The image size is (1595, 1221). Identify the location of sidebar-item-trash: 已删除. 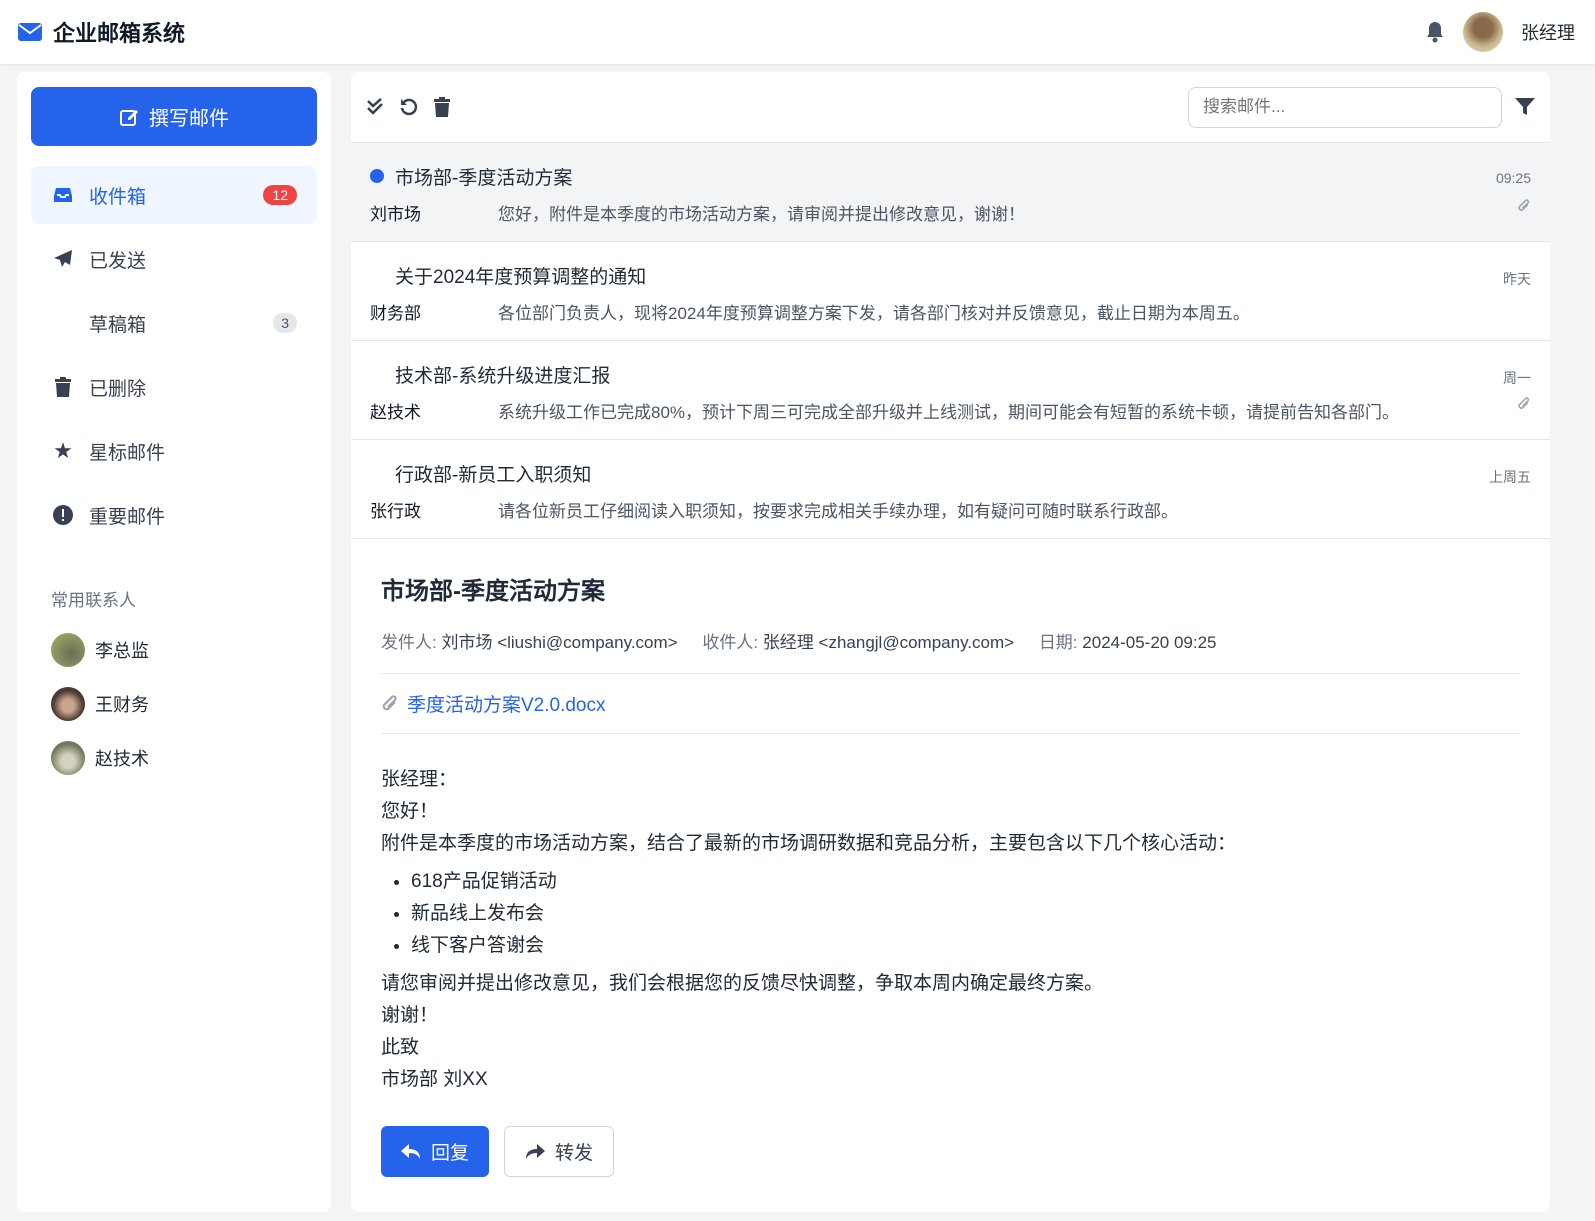
(174, 387).